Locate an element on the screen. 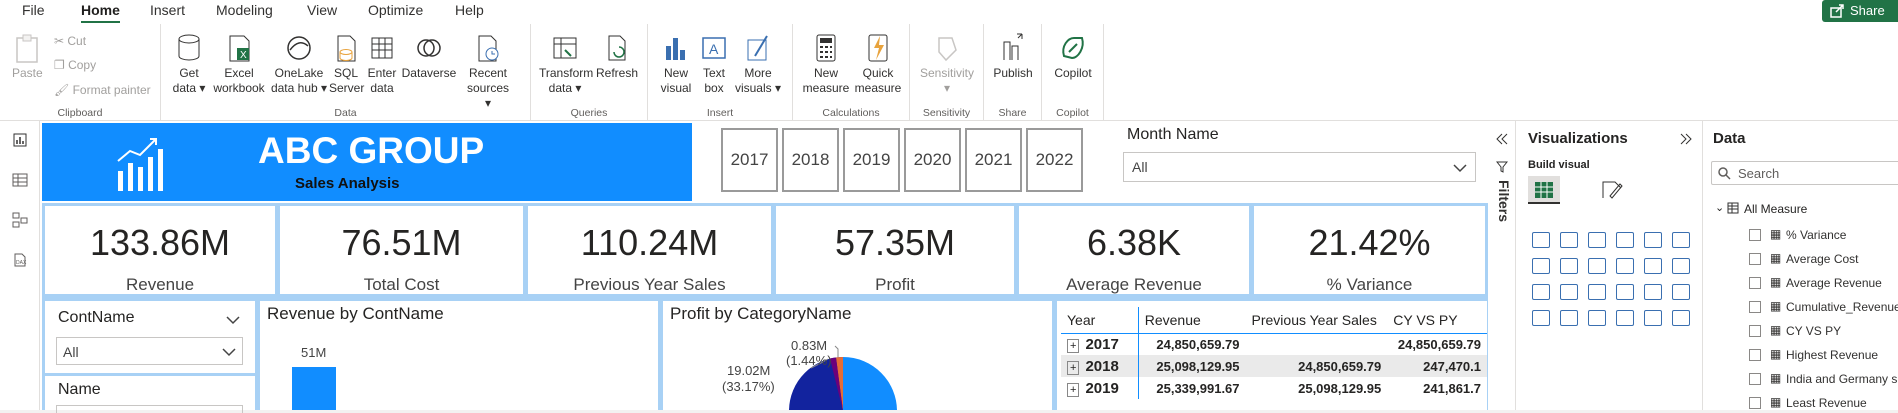 Image resolution: width=1898 pixels, height=413 pixels. dax-query-view-icon: DAX is located at coordinates (20, 260).